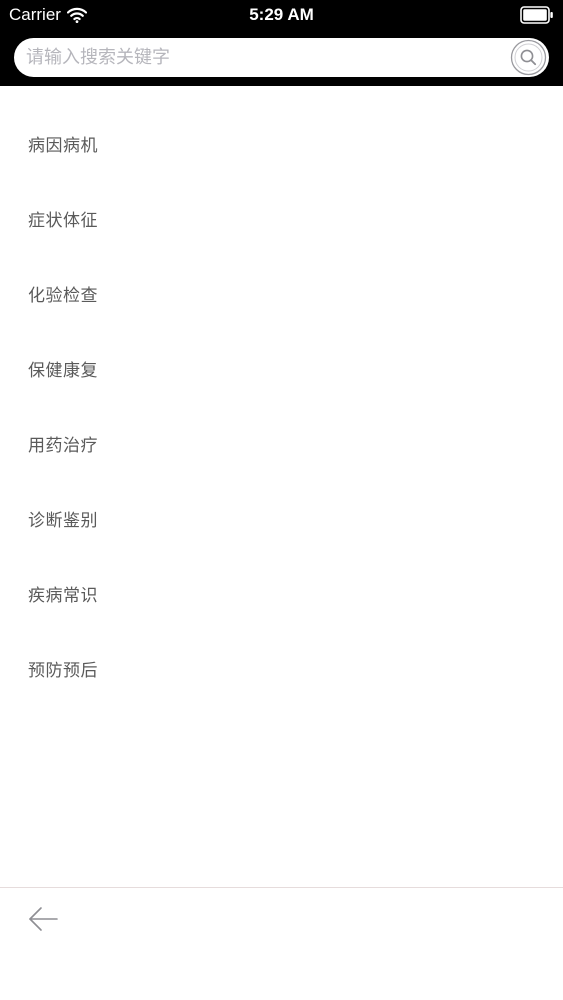  I want to click on category-label: 病因病机, so click(63, 146).